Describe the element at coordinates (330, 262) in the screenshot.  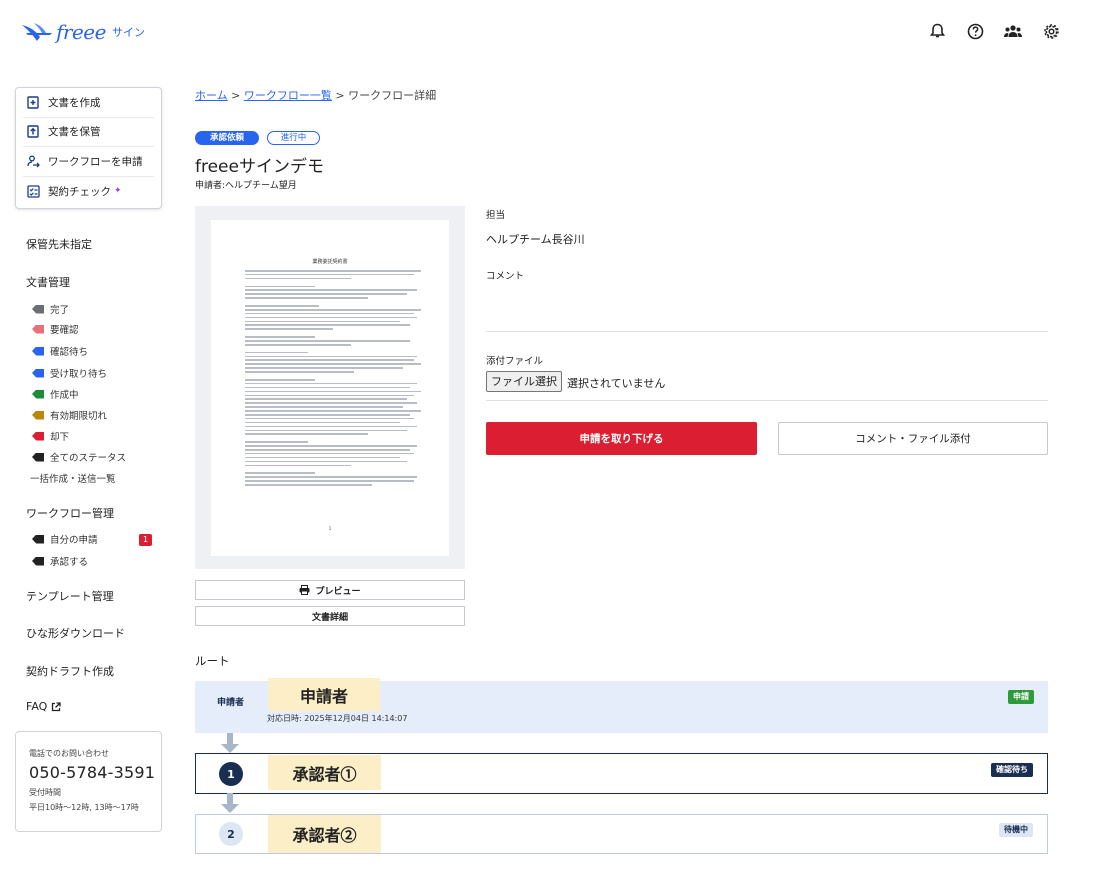
I see `page-heading: 業務委託契約書` at that location.